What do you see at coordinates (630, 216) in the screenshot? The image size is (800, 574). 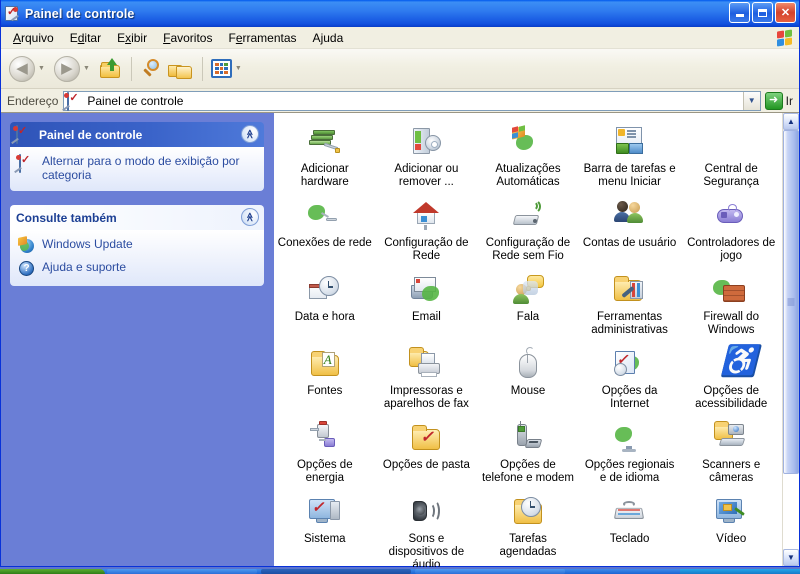 I see `user-accounts-icon` at bounding box center [630, 216].